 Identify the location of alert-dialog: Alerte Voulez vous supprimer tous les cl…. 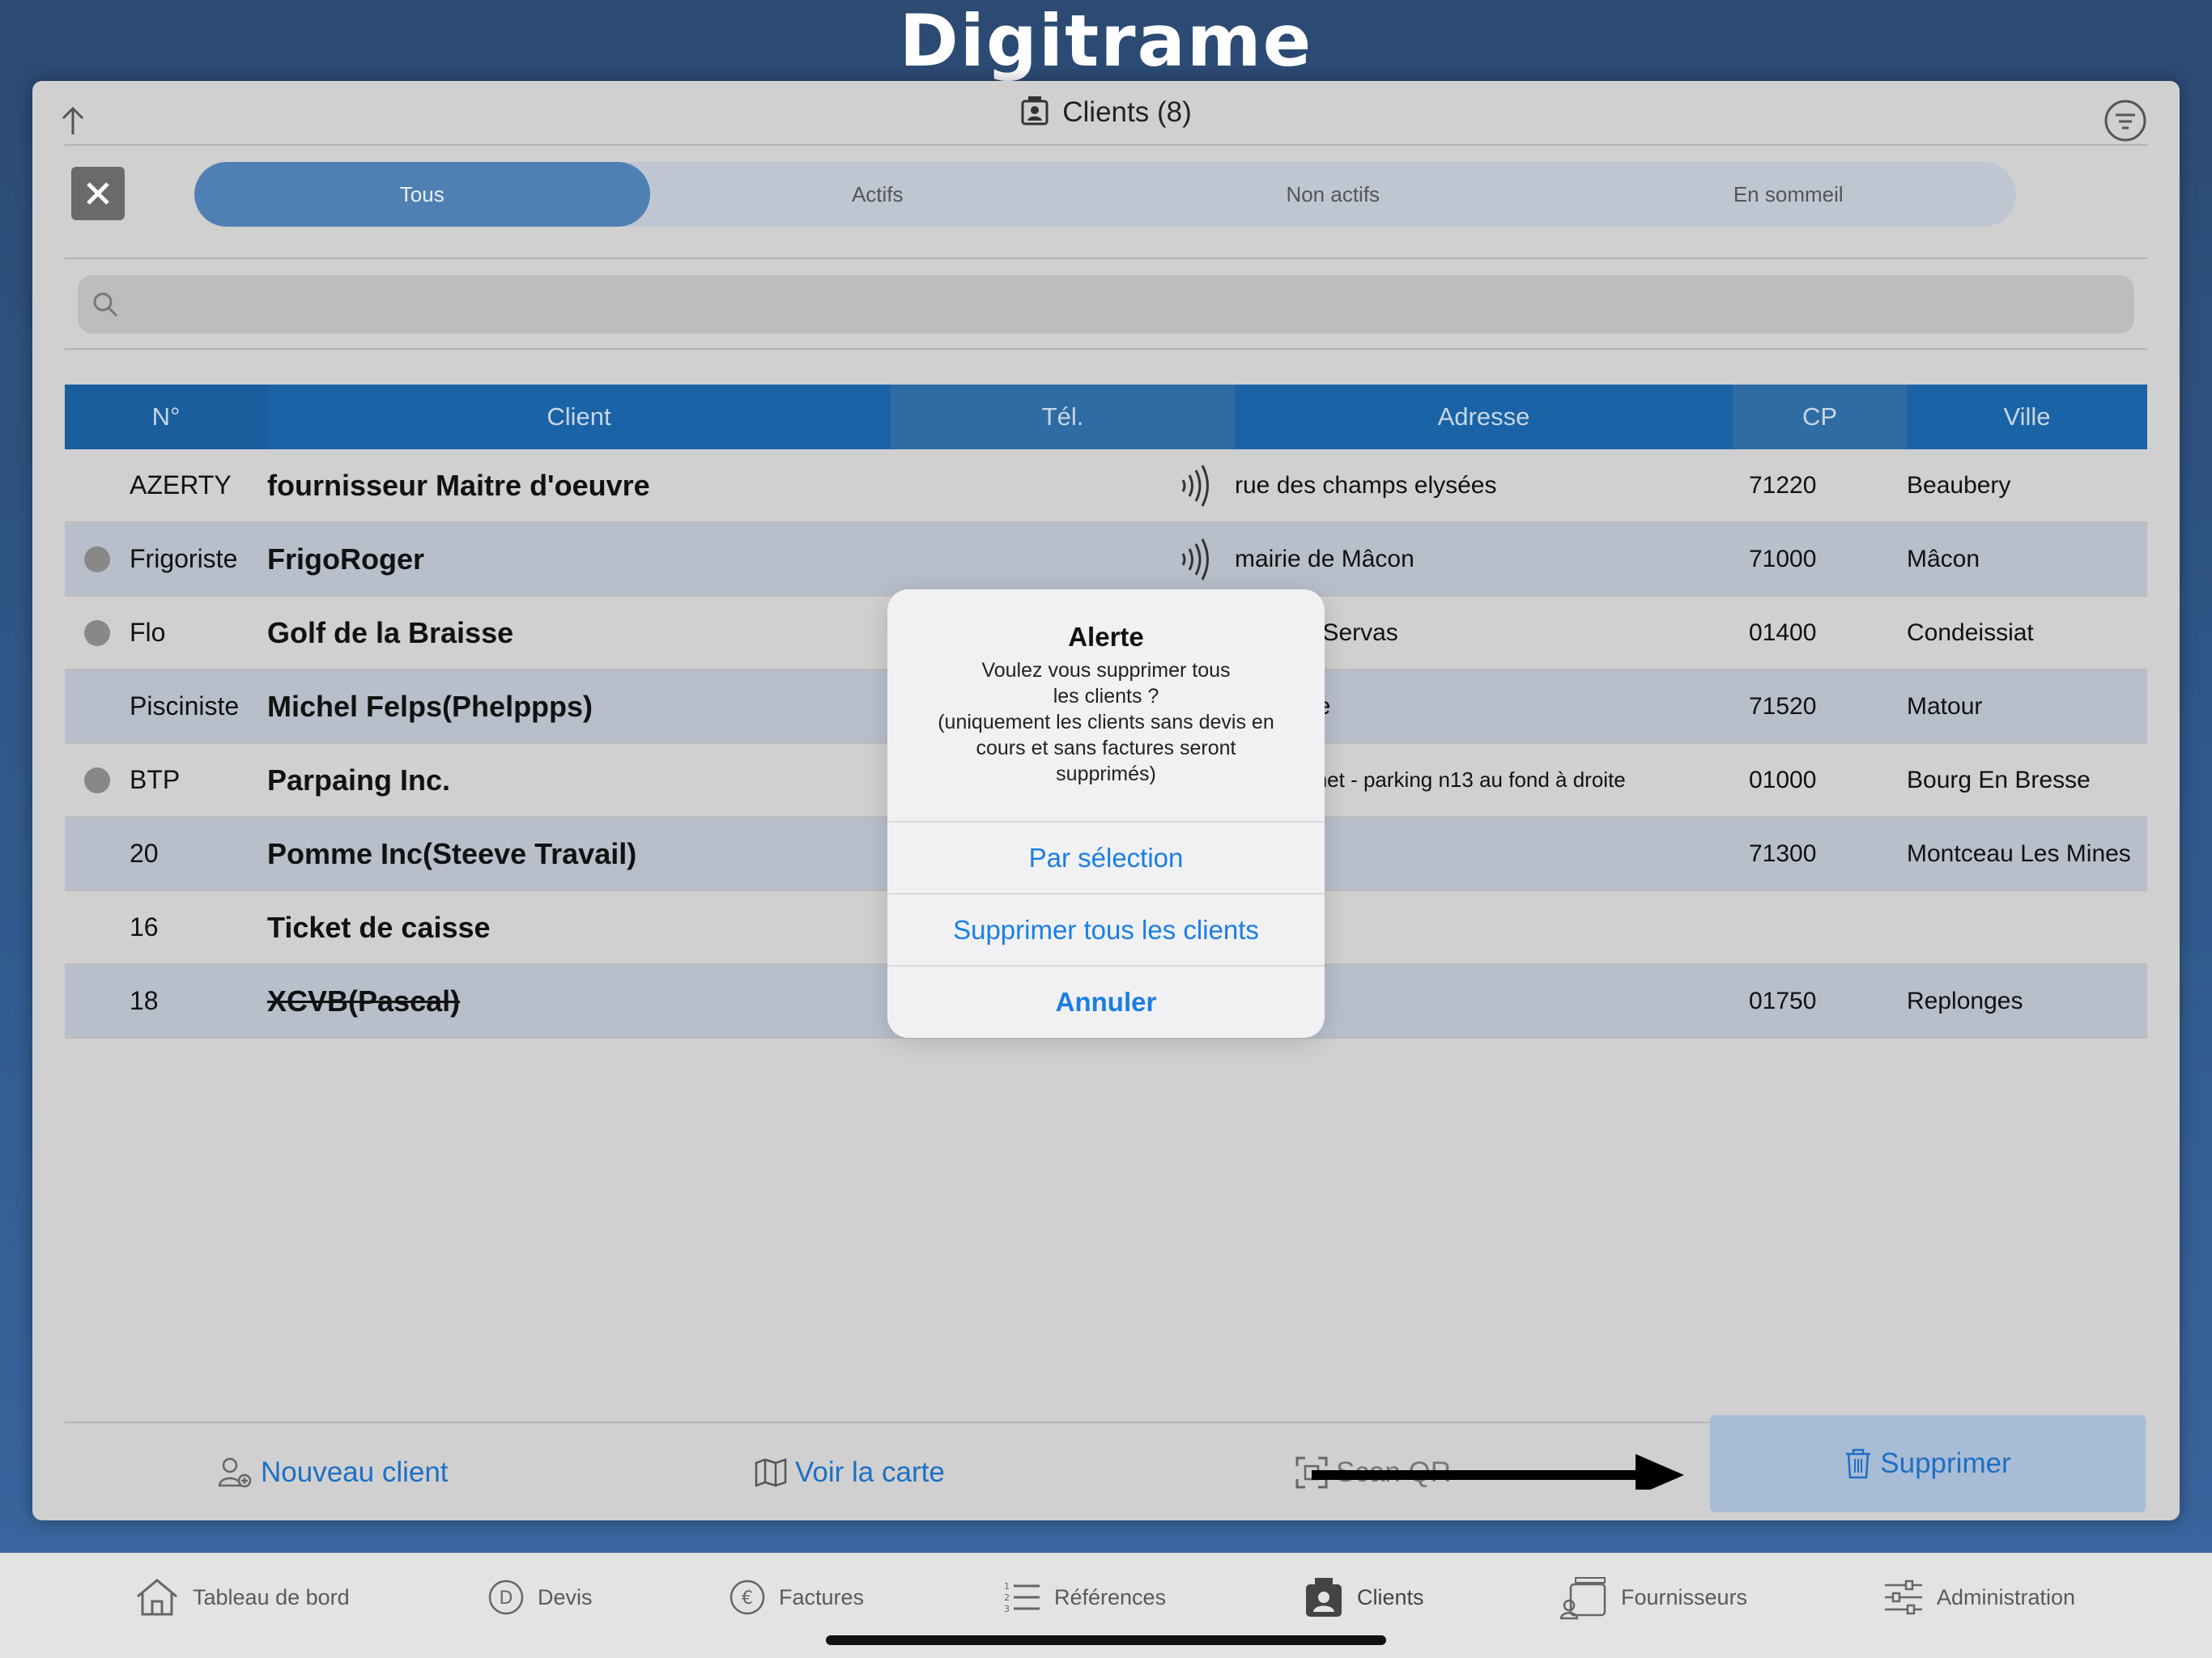
(1106, 813).